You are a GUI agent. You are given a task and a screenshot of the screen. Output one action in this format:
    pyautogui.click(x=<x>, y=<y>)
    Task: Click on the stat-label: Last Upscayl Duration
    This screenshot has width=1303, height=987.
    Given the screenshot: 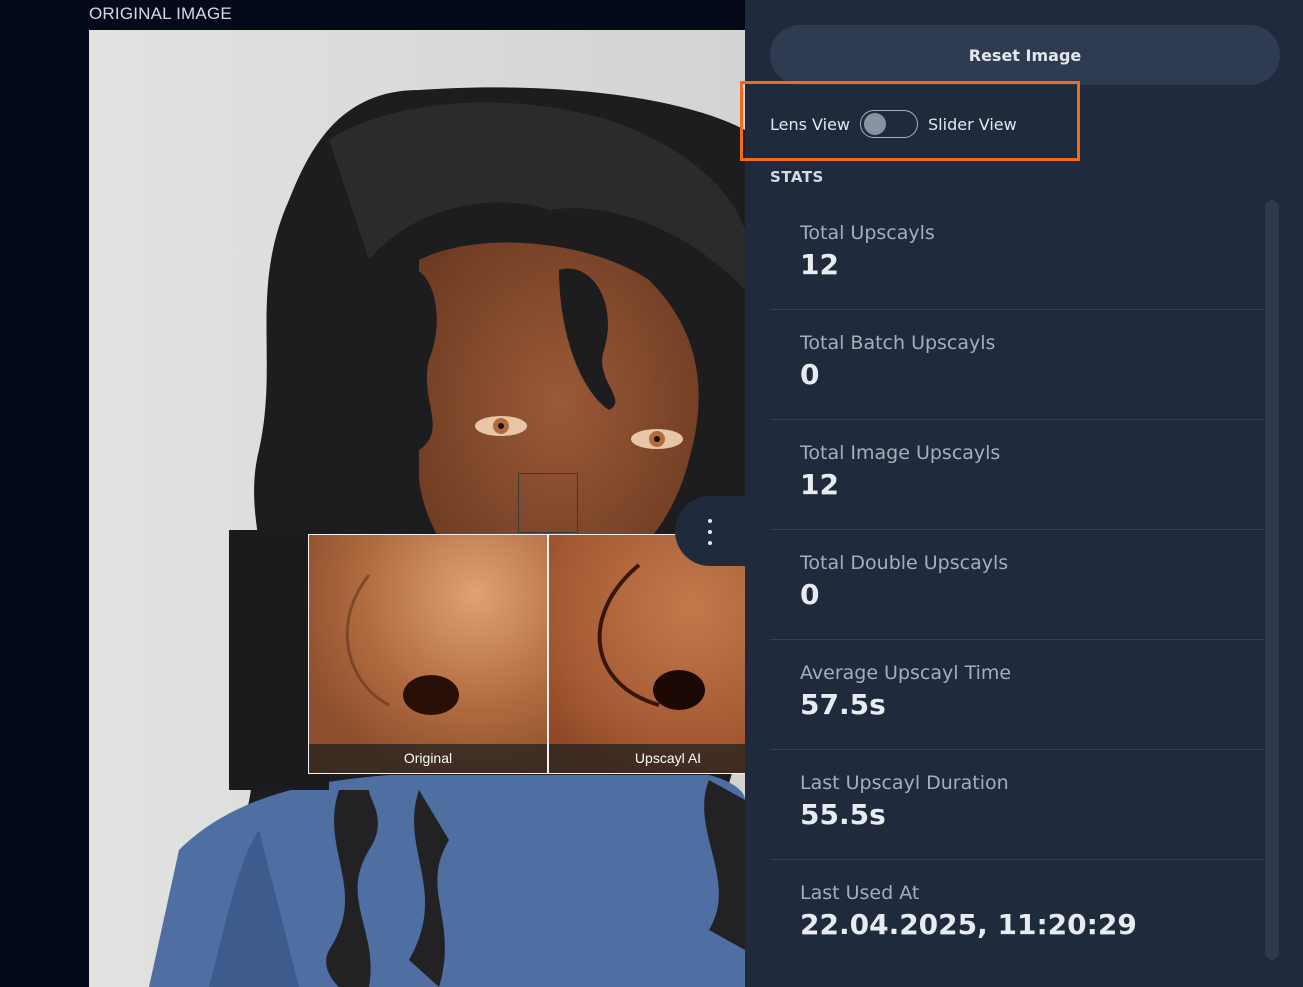 What is the action you would take?
    pyautogui.click(x=904, y=783)
    